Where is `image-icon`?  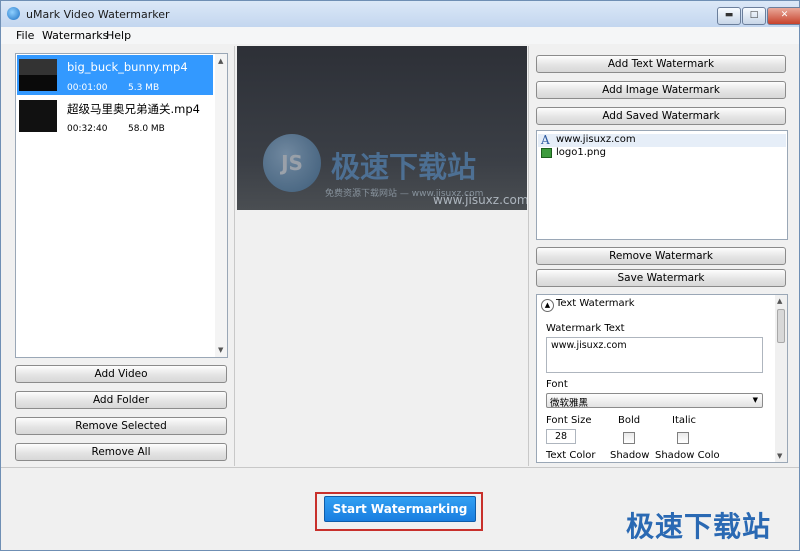 image-icon is located at coordinates (546, 153).